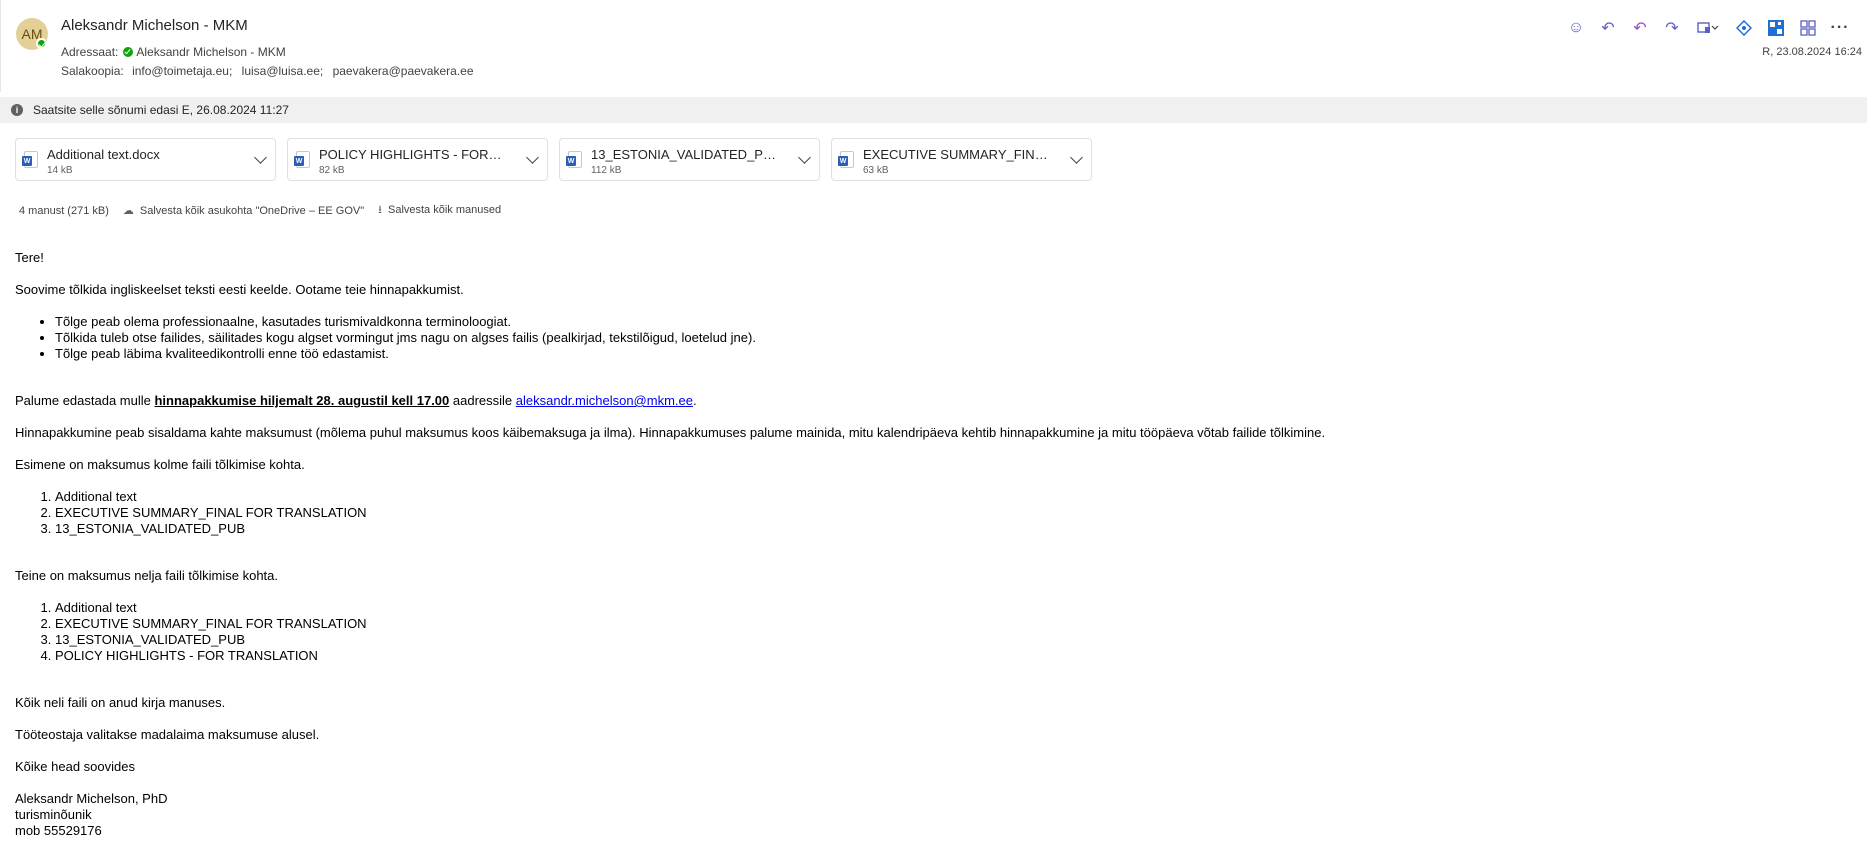  What do you see at coordinates (1776, 28) in the screenshot?
I see `qr-icon` at bounding box center [1776, 28].